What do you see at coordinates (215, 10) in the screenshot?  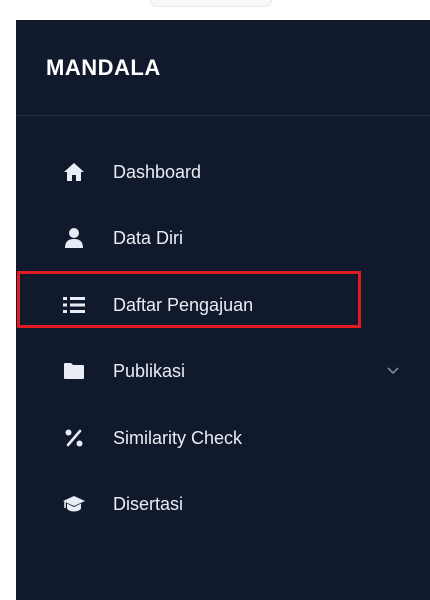 I see `browser-top-strip` at bounding box center [215, 10].